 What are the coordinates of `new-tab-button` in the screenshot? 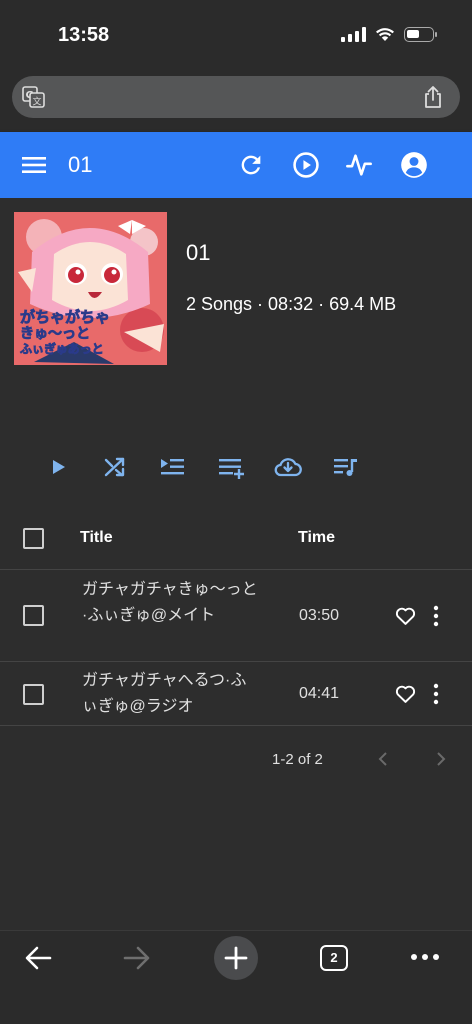 It's located at (236, 958).